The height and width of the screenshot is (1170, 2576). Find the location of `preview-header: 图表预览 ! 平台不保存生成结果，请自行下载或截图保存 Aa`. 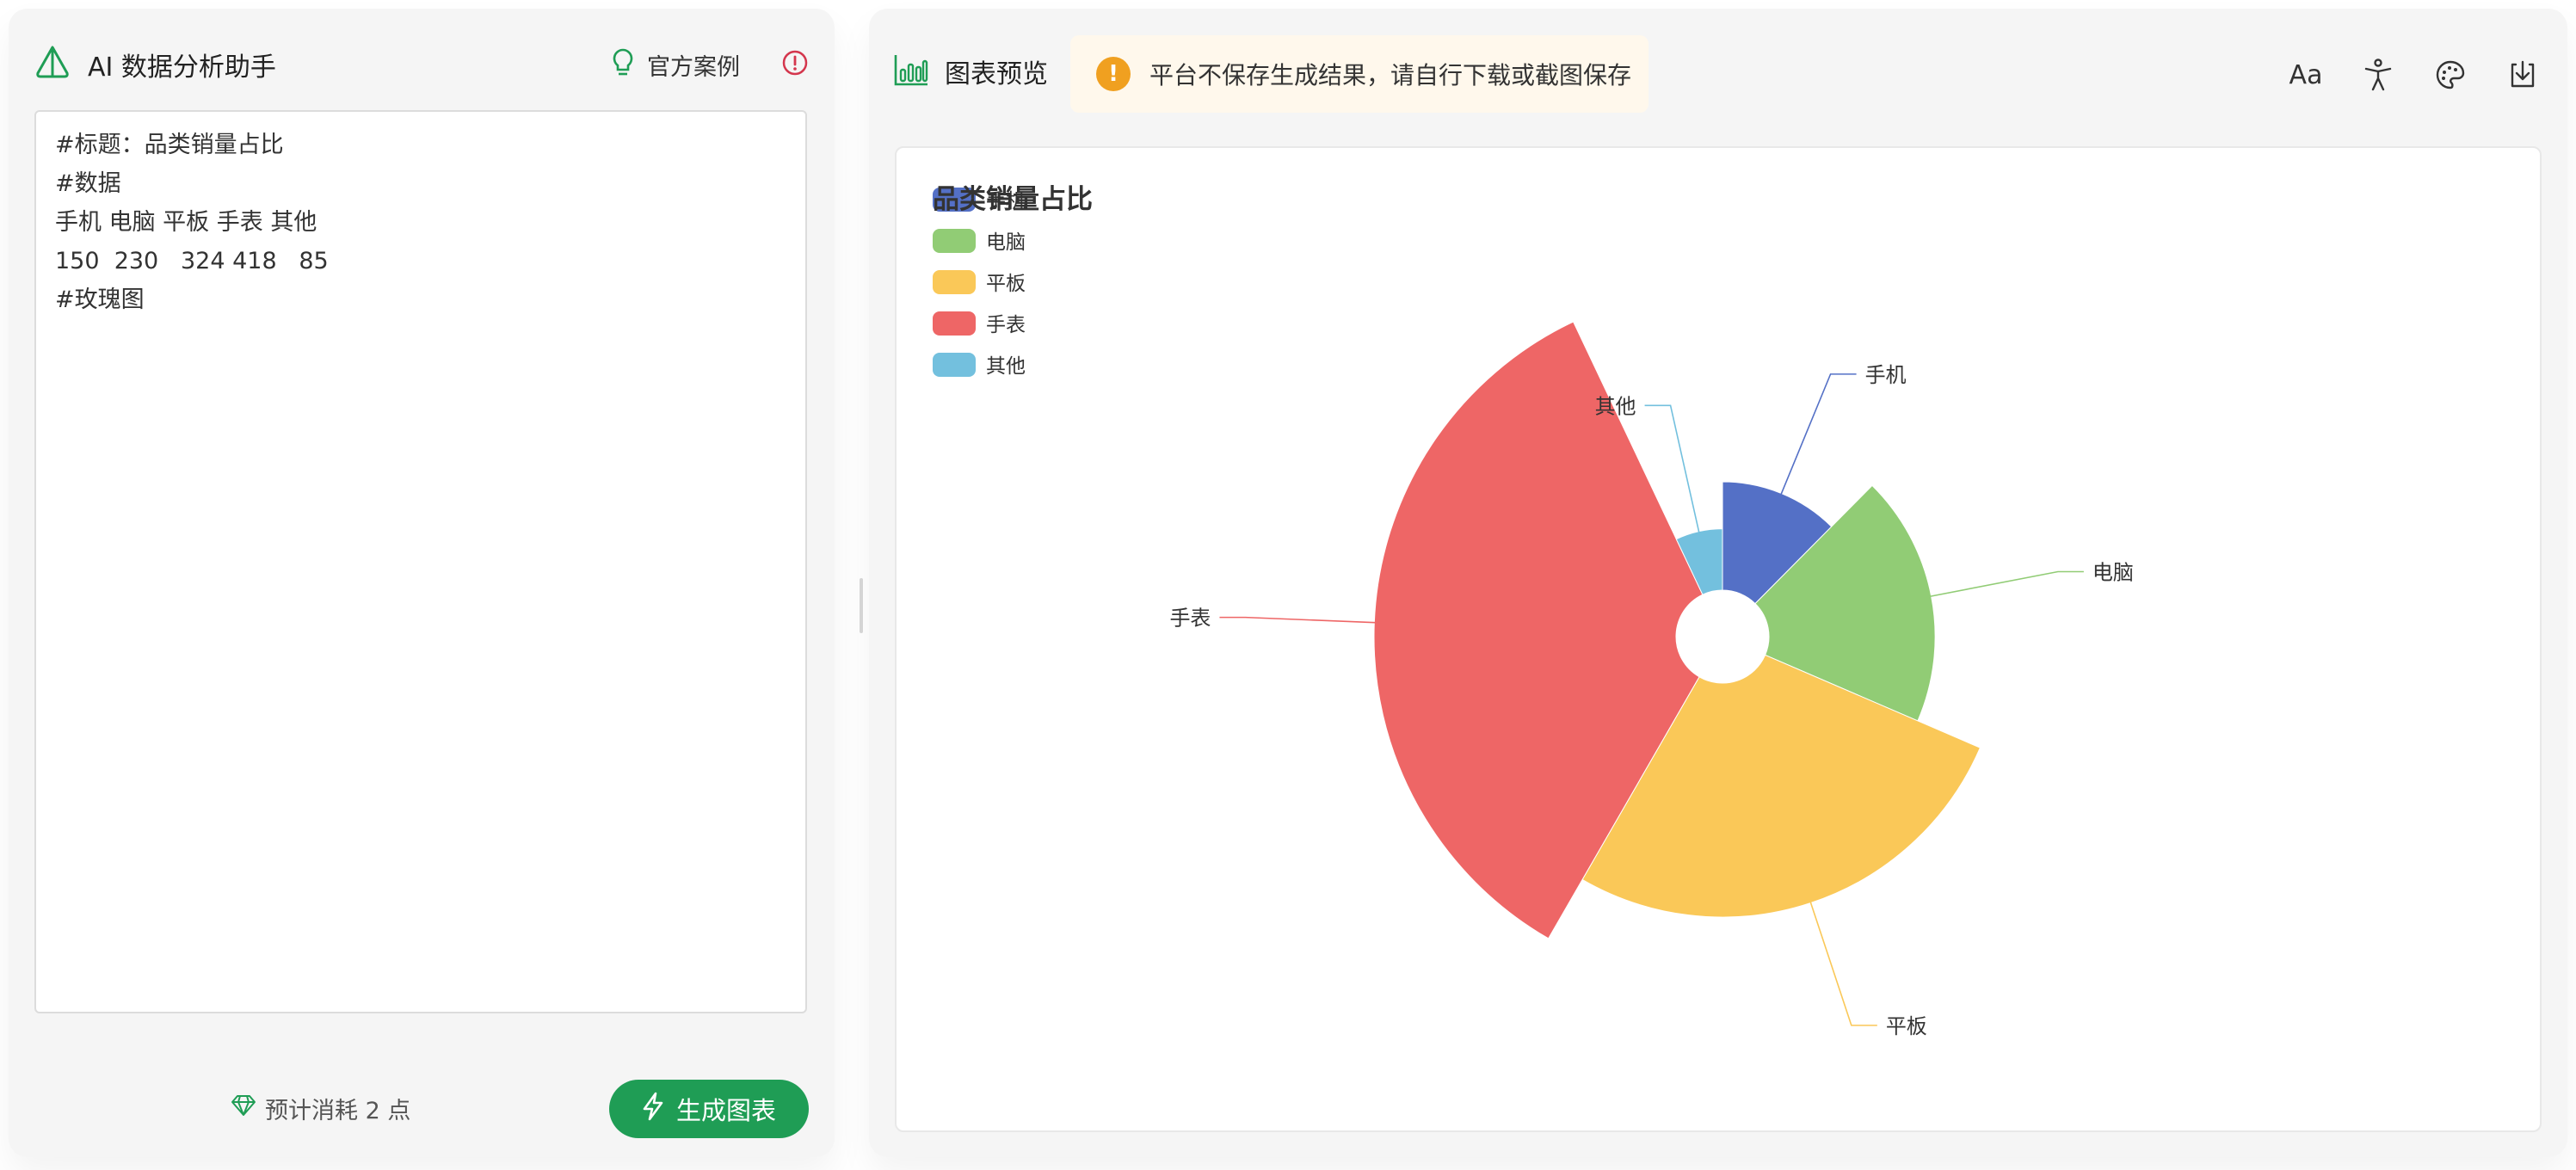

preview-header: 图表预览 ! 平台不保存生成结果，请自行下载或截图保存 Aa is located at coordinates (1718, 73).